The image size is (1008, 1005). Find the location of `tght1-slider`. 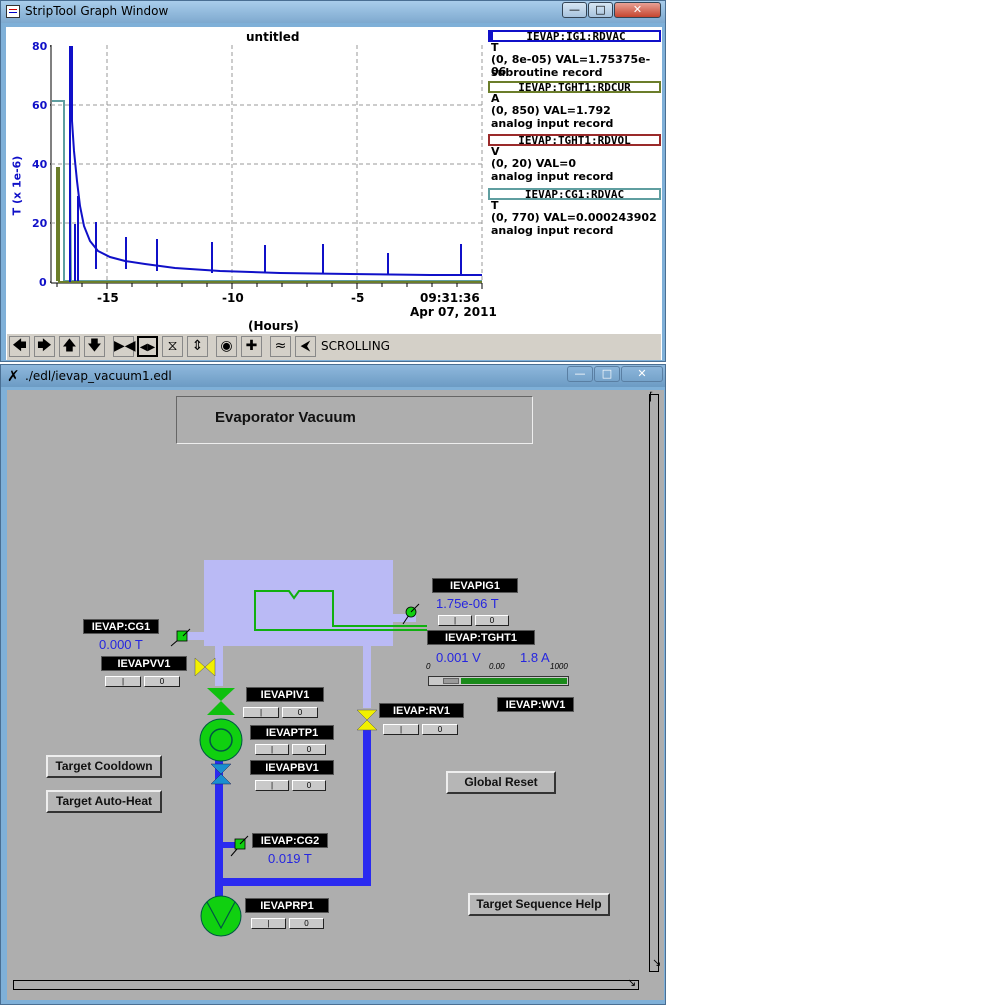

tght1-slider is located at coordinates (498, 681).